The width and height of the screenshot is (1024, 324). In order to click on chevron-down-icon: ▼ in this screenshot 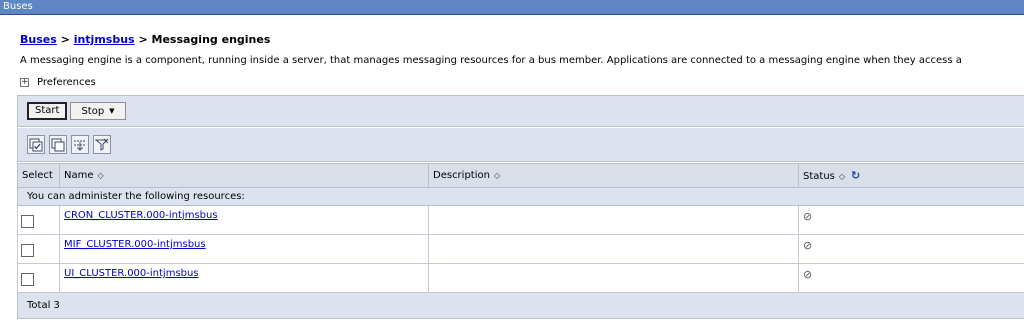, I will do `click(112, 111)`.